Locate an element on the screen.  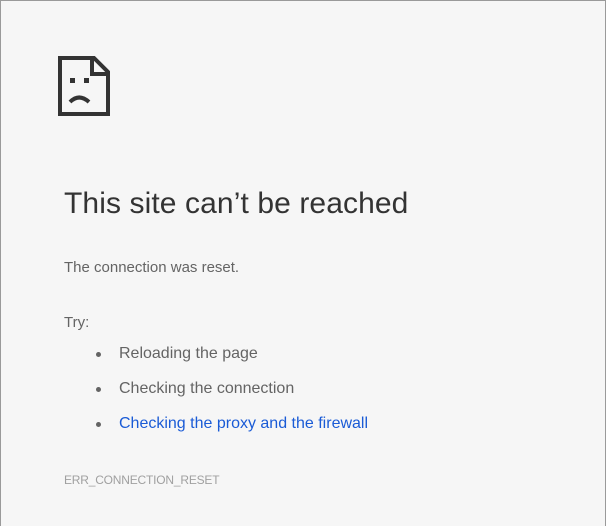
sad-page-icon is located at coordinates (84, 86).